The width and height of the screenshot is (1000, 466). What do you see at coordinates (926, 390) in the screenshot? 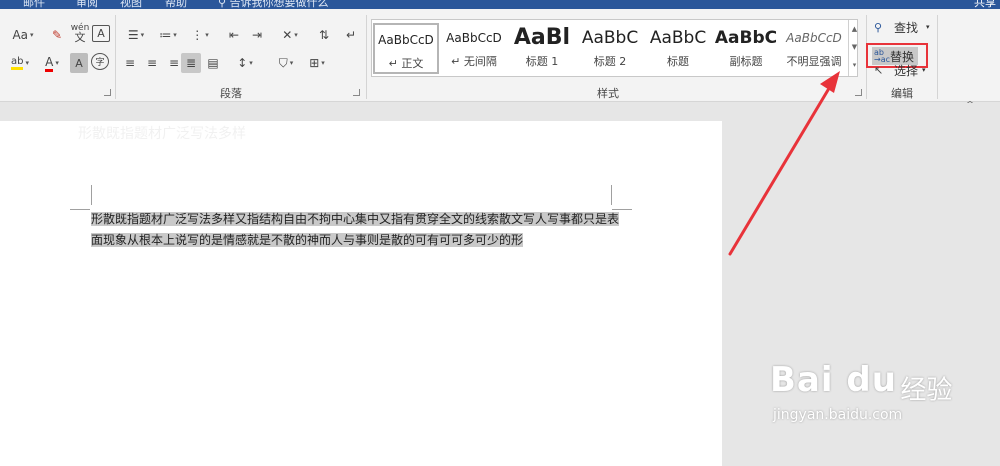
I see `brand-text: 经验` at bounding box center [926, 390].